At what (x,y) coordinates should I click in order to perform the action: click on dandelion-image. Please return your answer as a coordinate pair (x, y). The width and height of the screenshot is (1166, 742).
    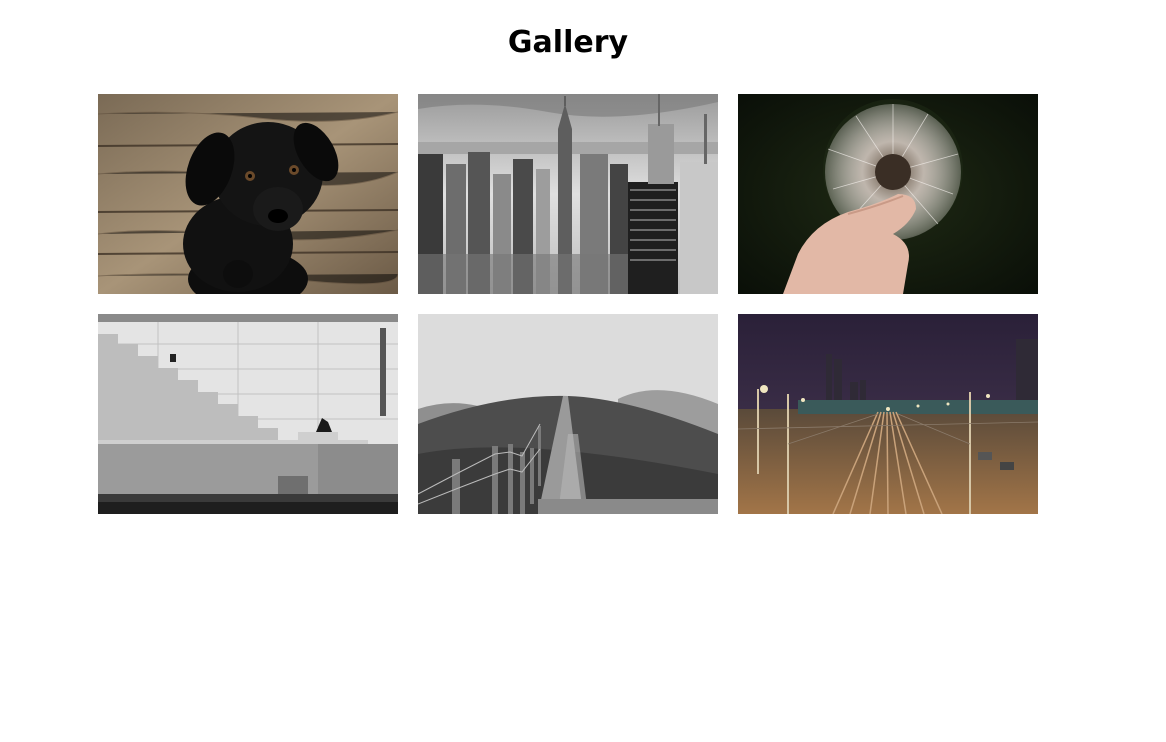
    Looking at the image, I should click on (888, 194).